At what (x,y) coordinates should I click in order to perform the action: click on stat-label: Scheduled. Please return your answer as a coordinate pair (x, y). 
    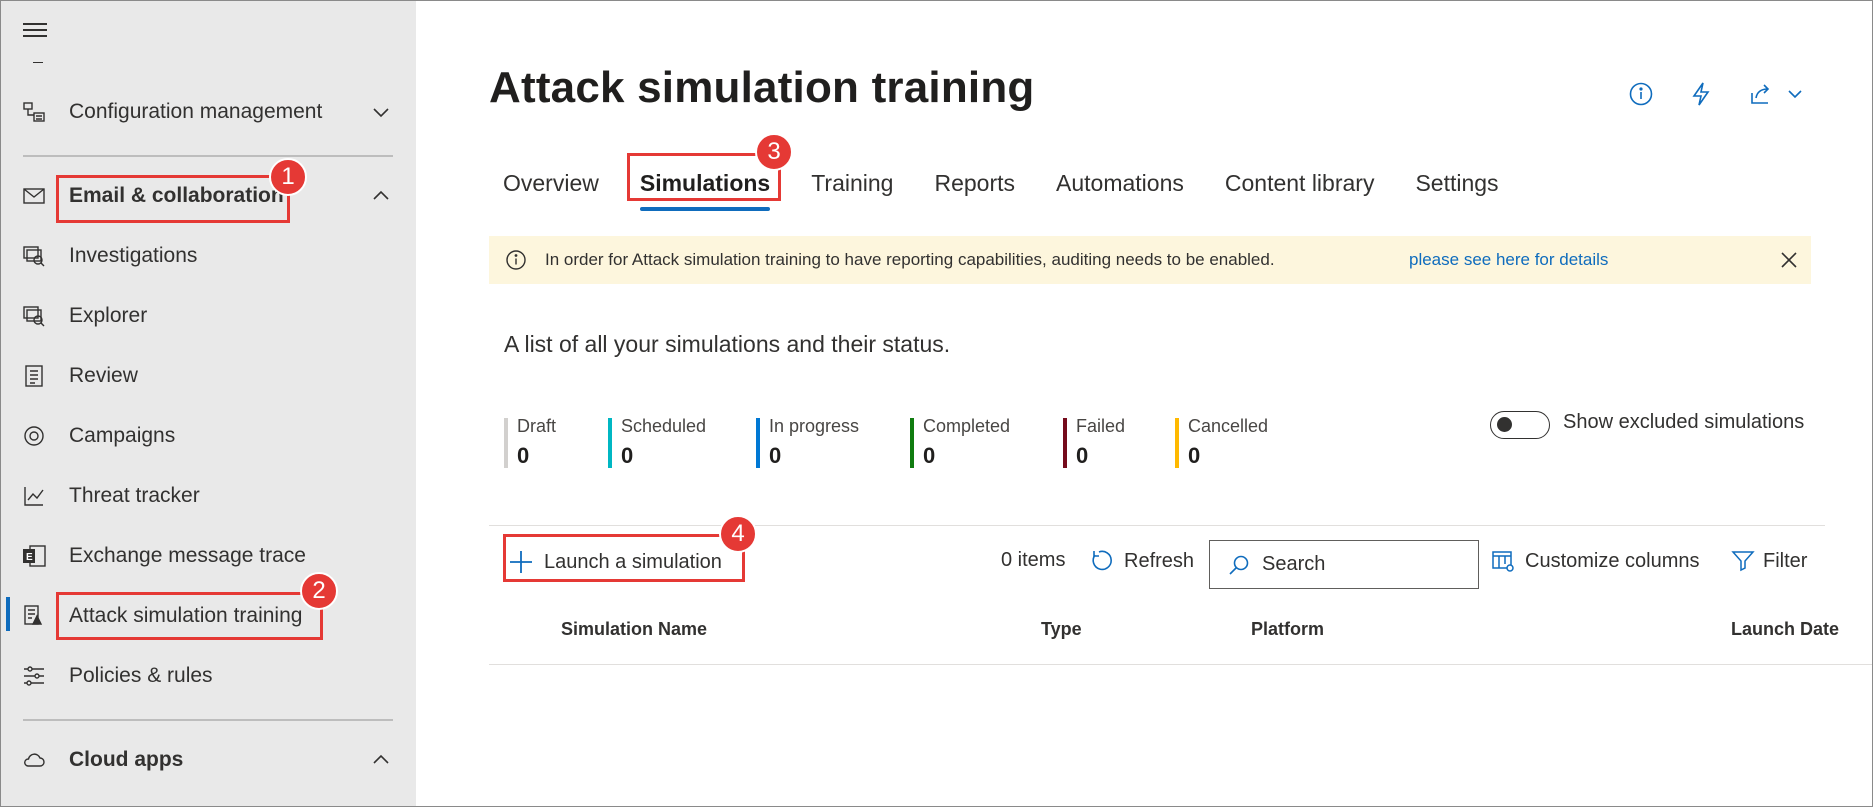
    Looking at the image, I should click on (664, 426).